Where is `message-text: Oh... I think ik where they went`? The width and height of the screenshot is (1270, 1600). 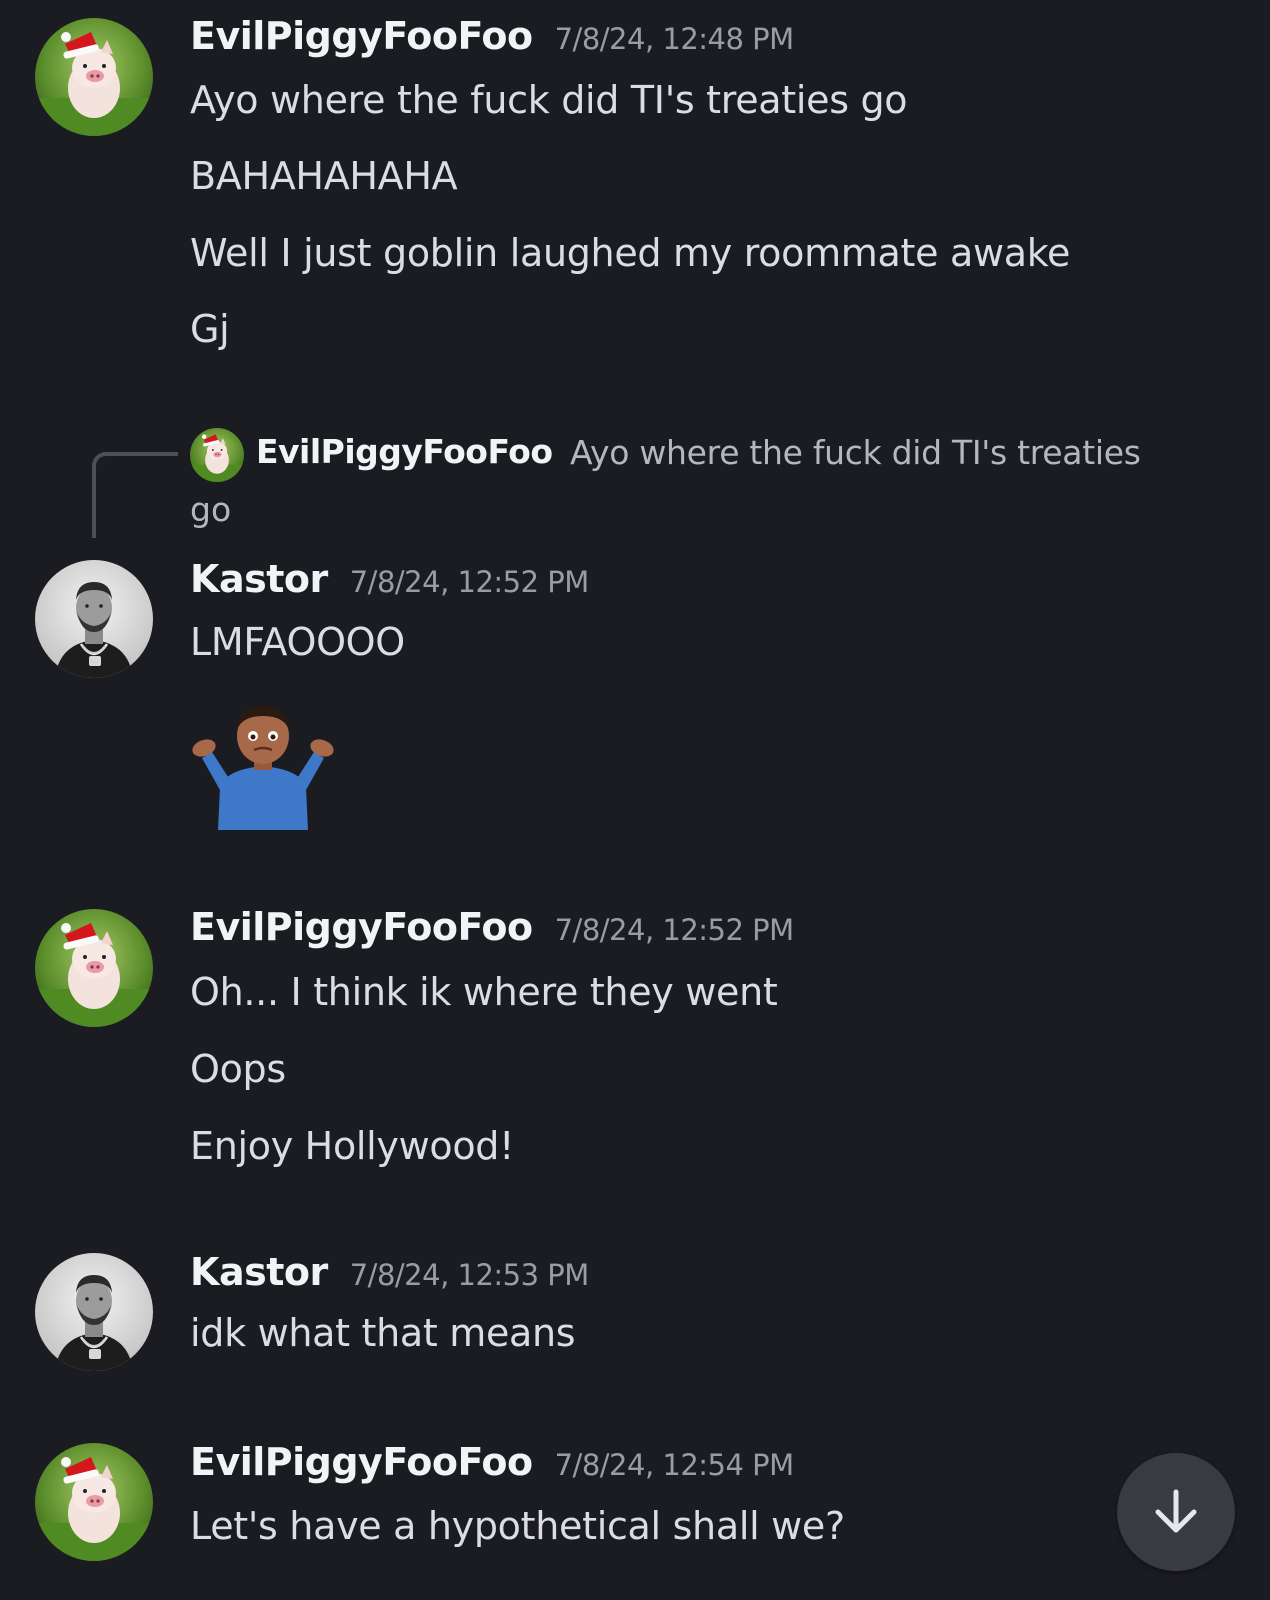
message-text: Oh... I think ik where they went is located at coordinates (484, 992).